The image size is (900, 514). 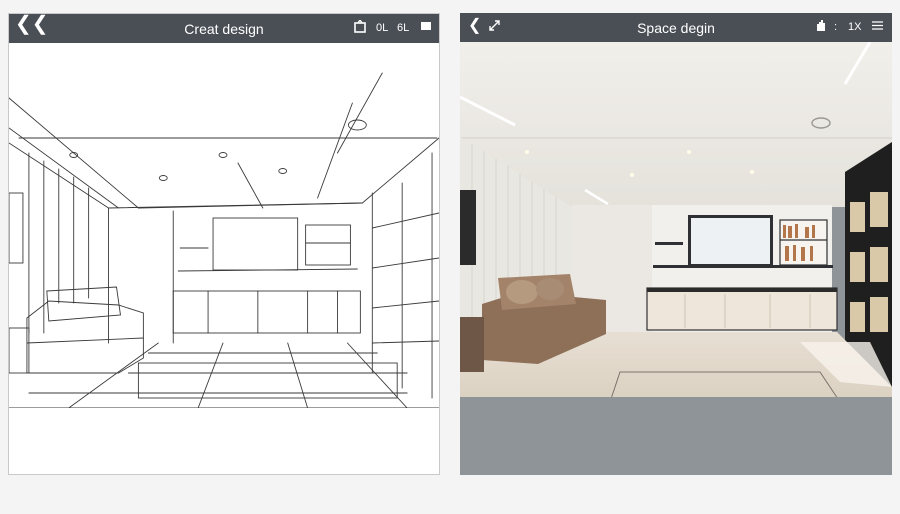 I want to click on left-header-bar: ❮❮ Creat design 0L 6L, so click(x=224, y=28).